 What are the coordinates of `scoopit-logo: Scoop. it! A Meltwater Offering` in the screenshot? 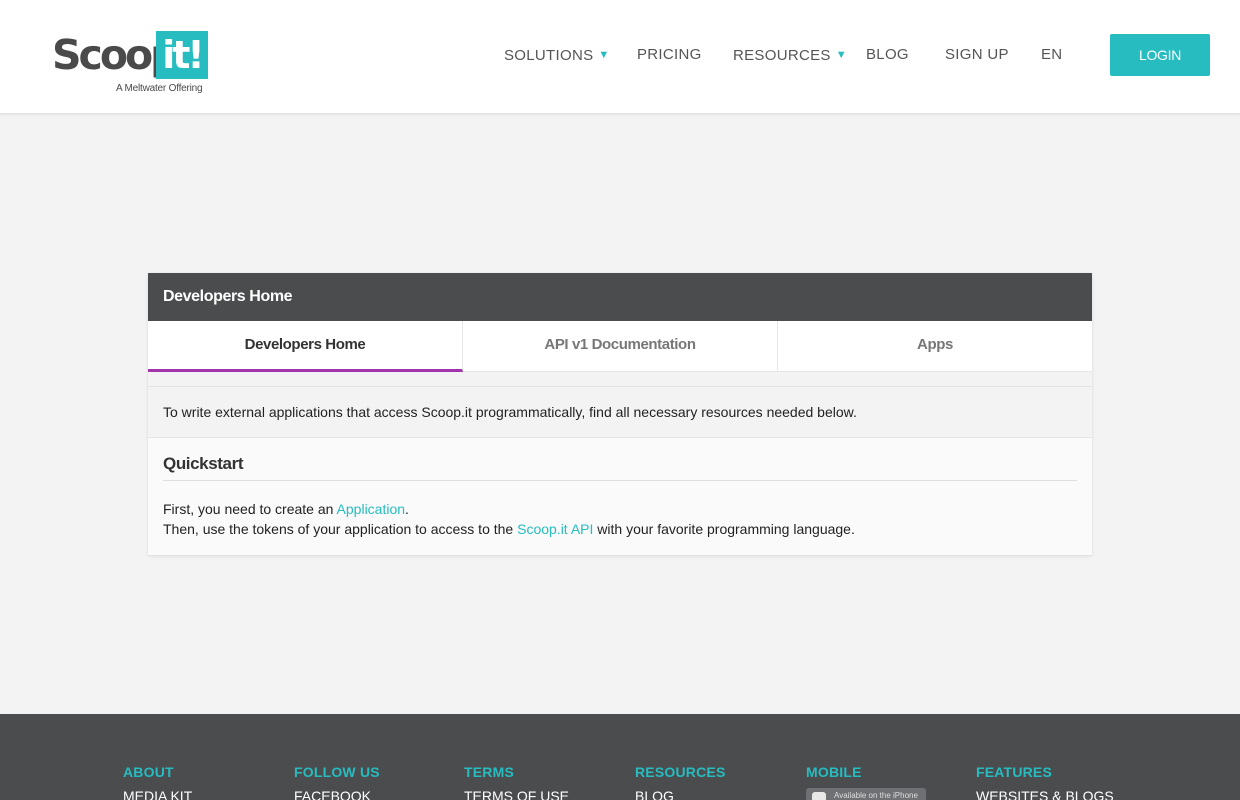 It's located at (132, 64).